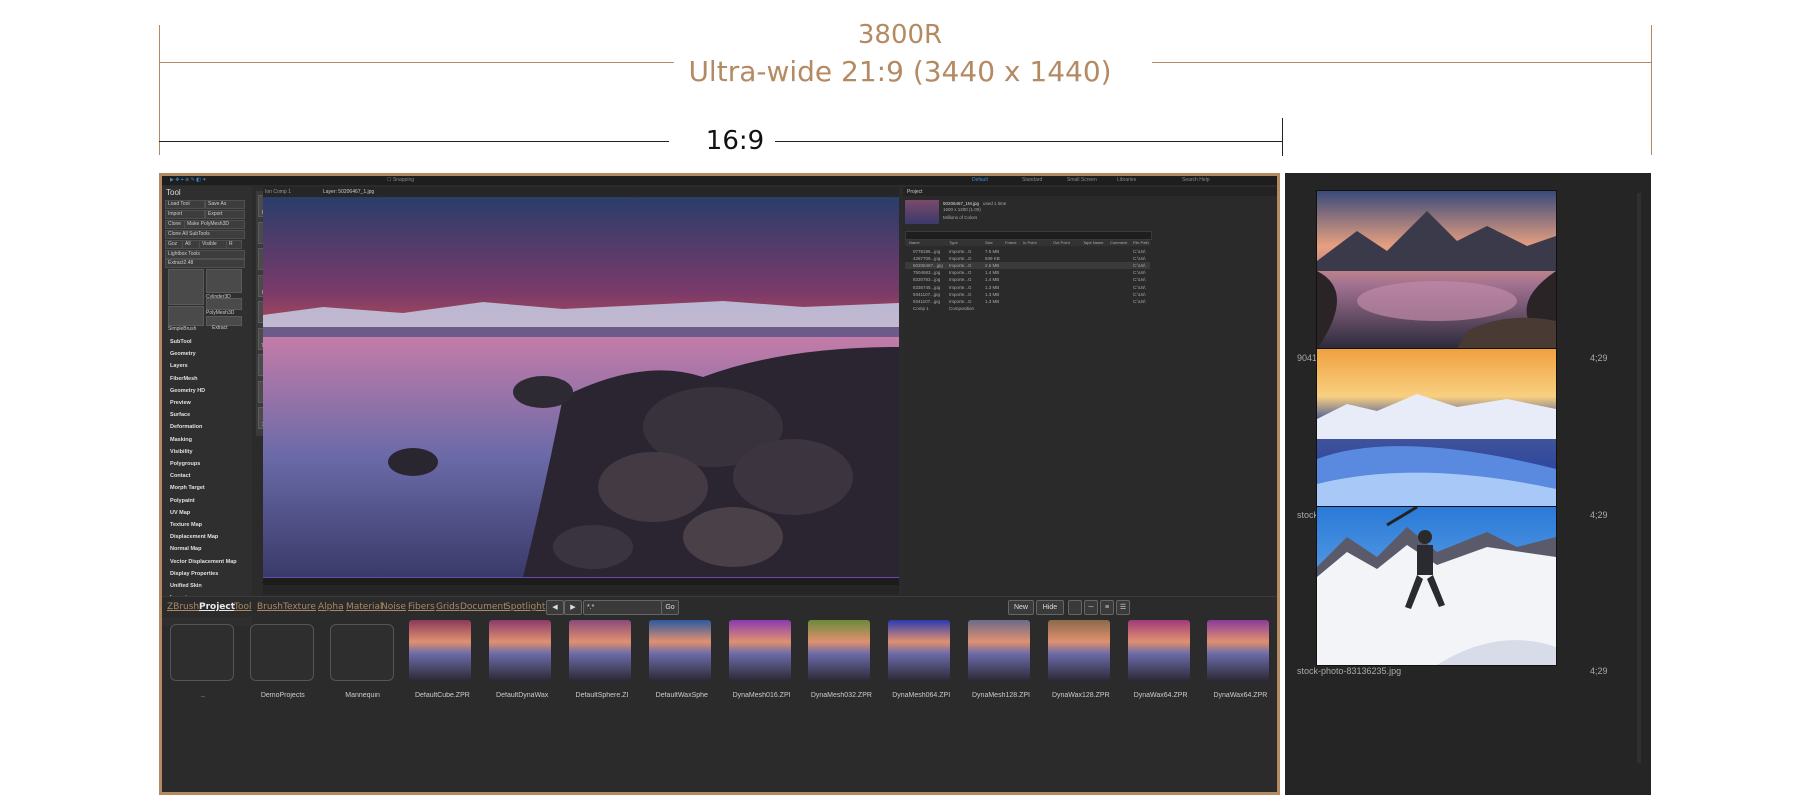 The image size is (1800, 808). Describe the element at coordinates (980, 180) in the screenshot. I see `workspace-default: Default` at that location.